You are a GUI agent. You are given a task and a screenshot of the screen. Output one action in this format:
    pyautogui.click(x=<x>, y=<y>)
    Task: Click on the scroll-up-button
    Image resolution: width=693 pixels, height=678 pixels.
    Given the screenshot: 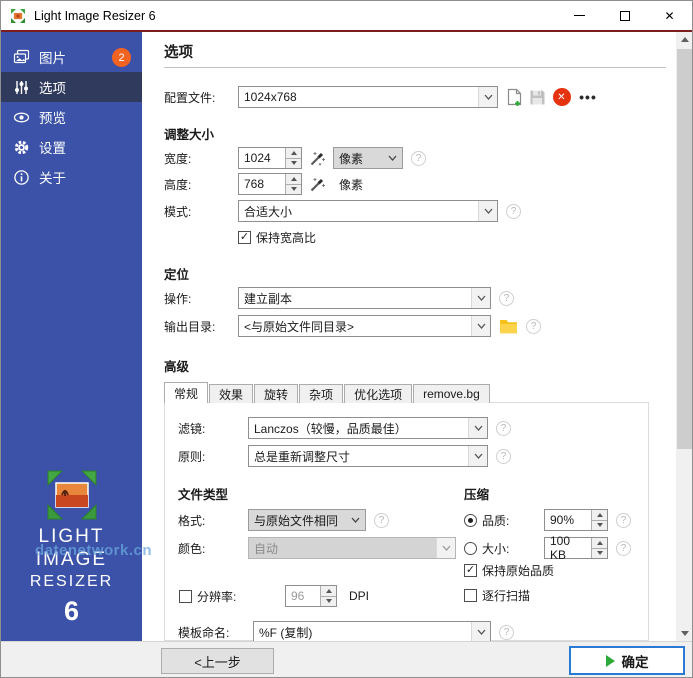 What is the action you would take?
    pyautogui.click(x=684, y=39)
    